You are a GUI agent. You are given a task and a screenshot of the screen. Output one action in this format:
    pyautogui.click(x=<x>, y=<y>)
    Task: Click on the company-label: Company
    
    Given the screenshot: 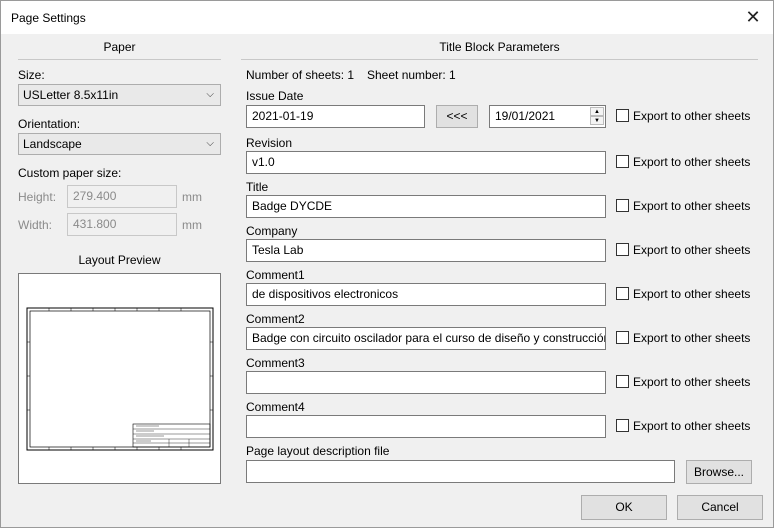 What is the action you would take?
    pyautogui.click(x=272, y=231)
    